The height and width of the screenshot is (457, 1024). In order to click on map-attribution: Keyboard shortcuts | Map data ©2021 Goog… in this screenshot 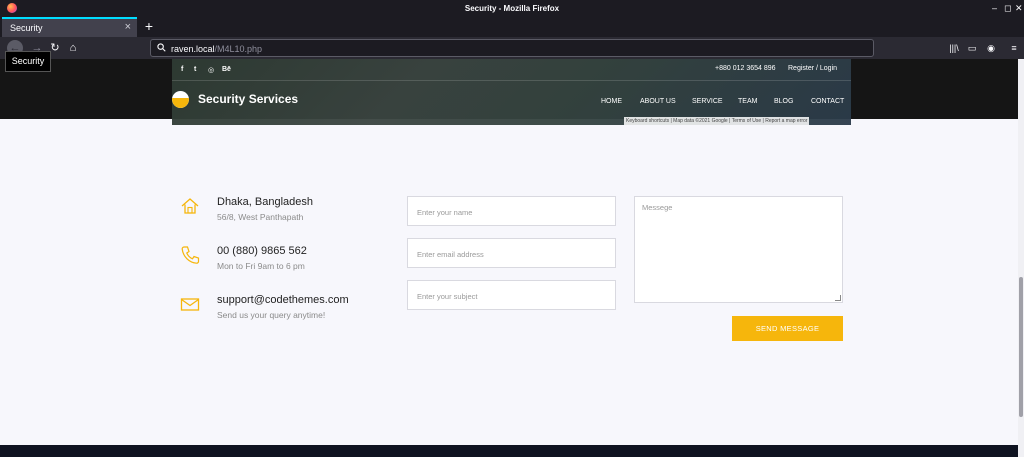, I will do `click(717, 121)`.